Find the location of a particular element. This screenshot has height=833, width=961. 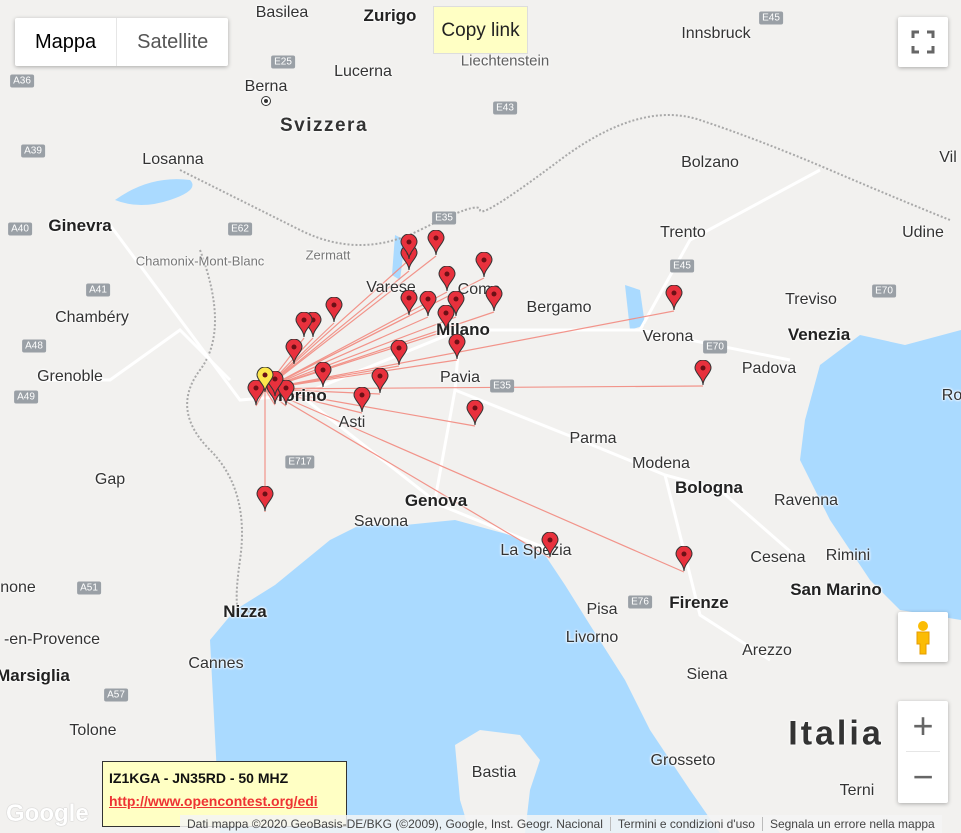

place-label-cannes: Cannes is located at coordinates (216, 663).